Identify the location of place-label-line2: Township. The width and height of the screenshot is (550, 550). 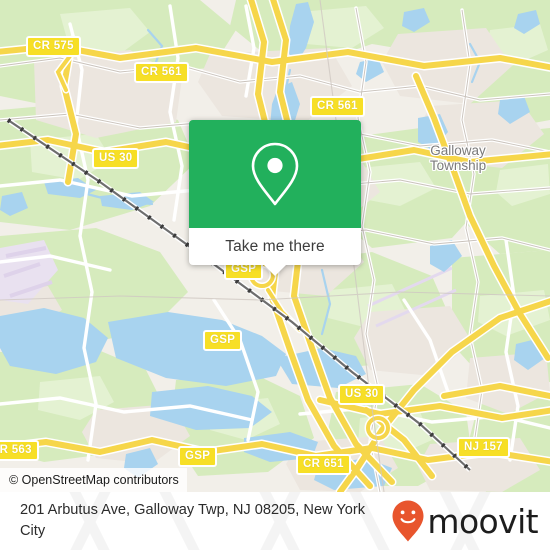
(458, 165).